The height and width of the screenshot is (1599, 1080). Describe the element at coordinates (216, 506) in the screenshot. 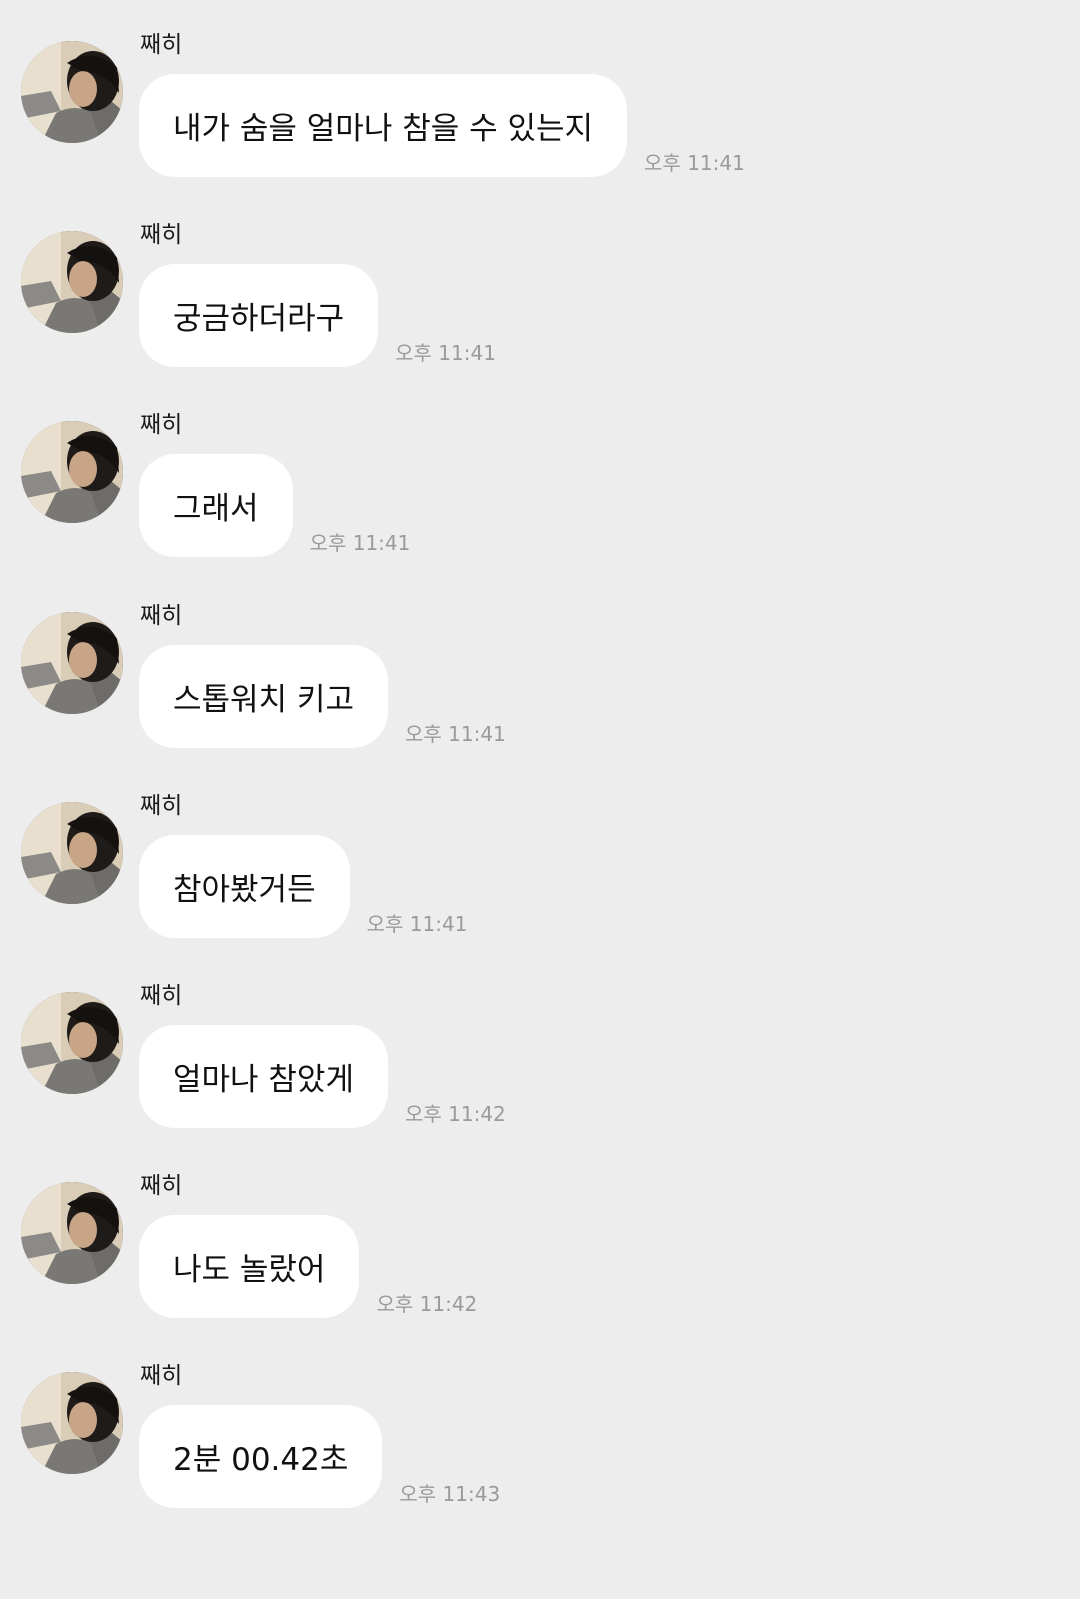

I see `message-bubble: 그래서` at that location.